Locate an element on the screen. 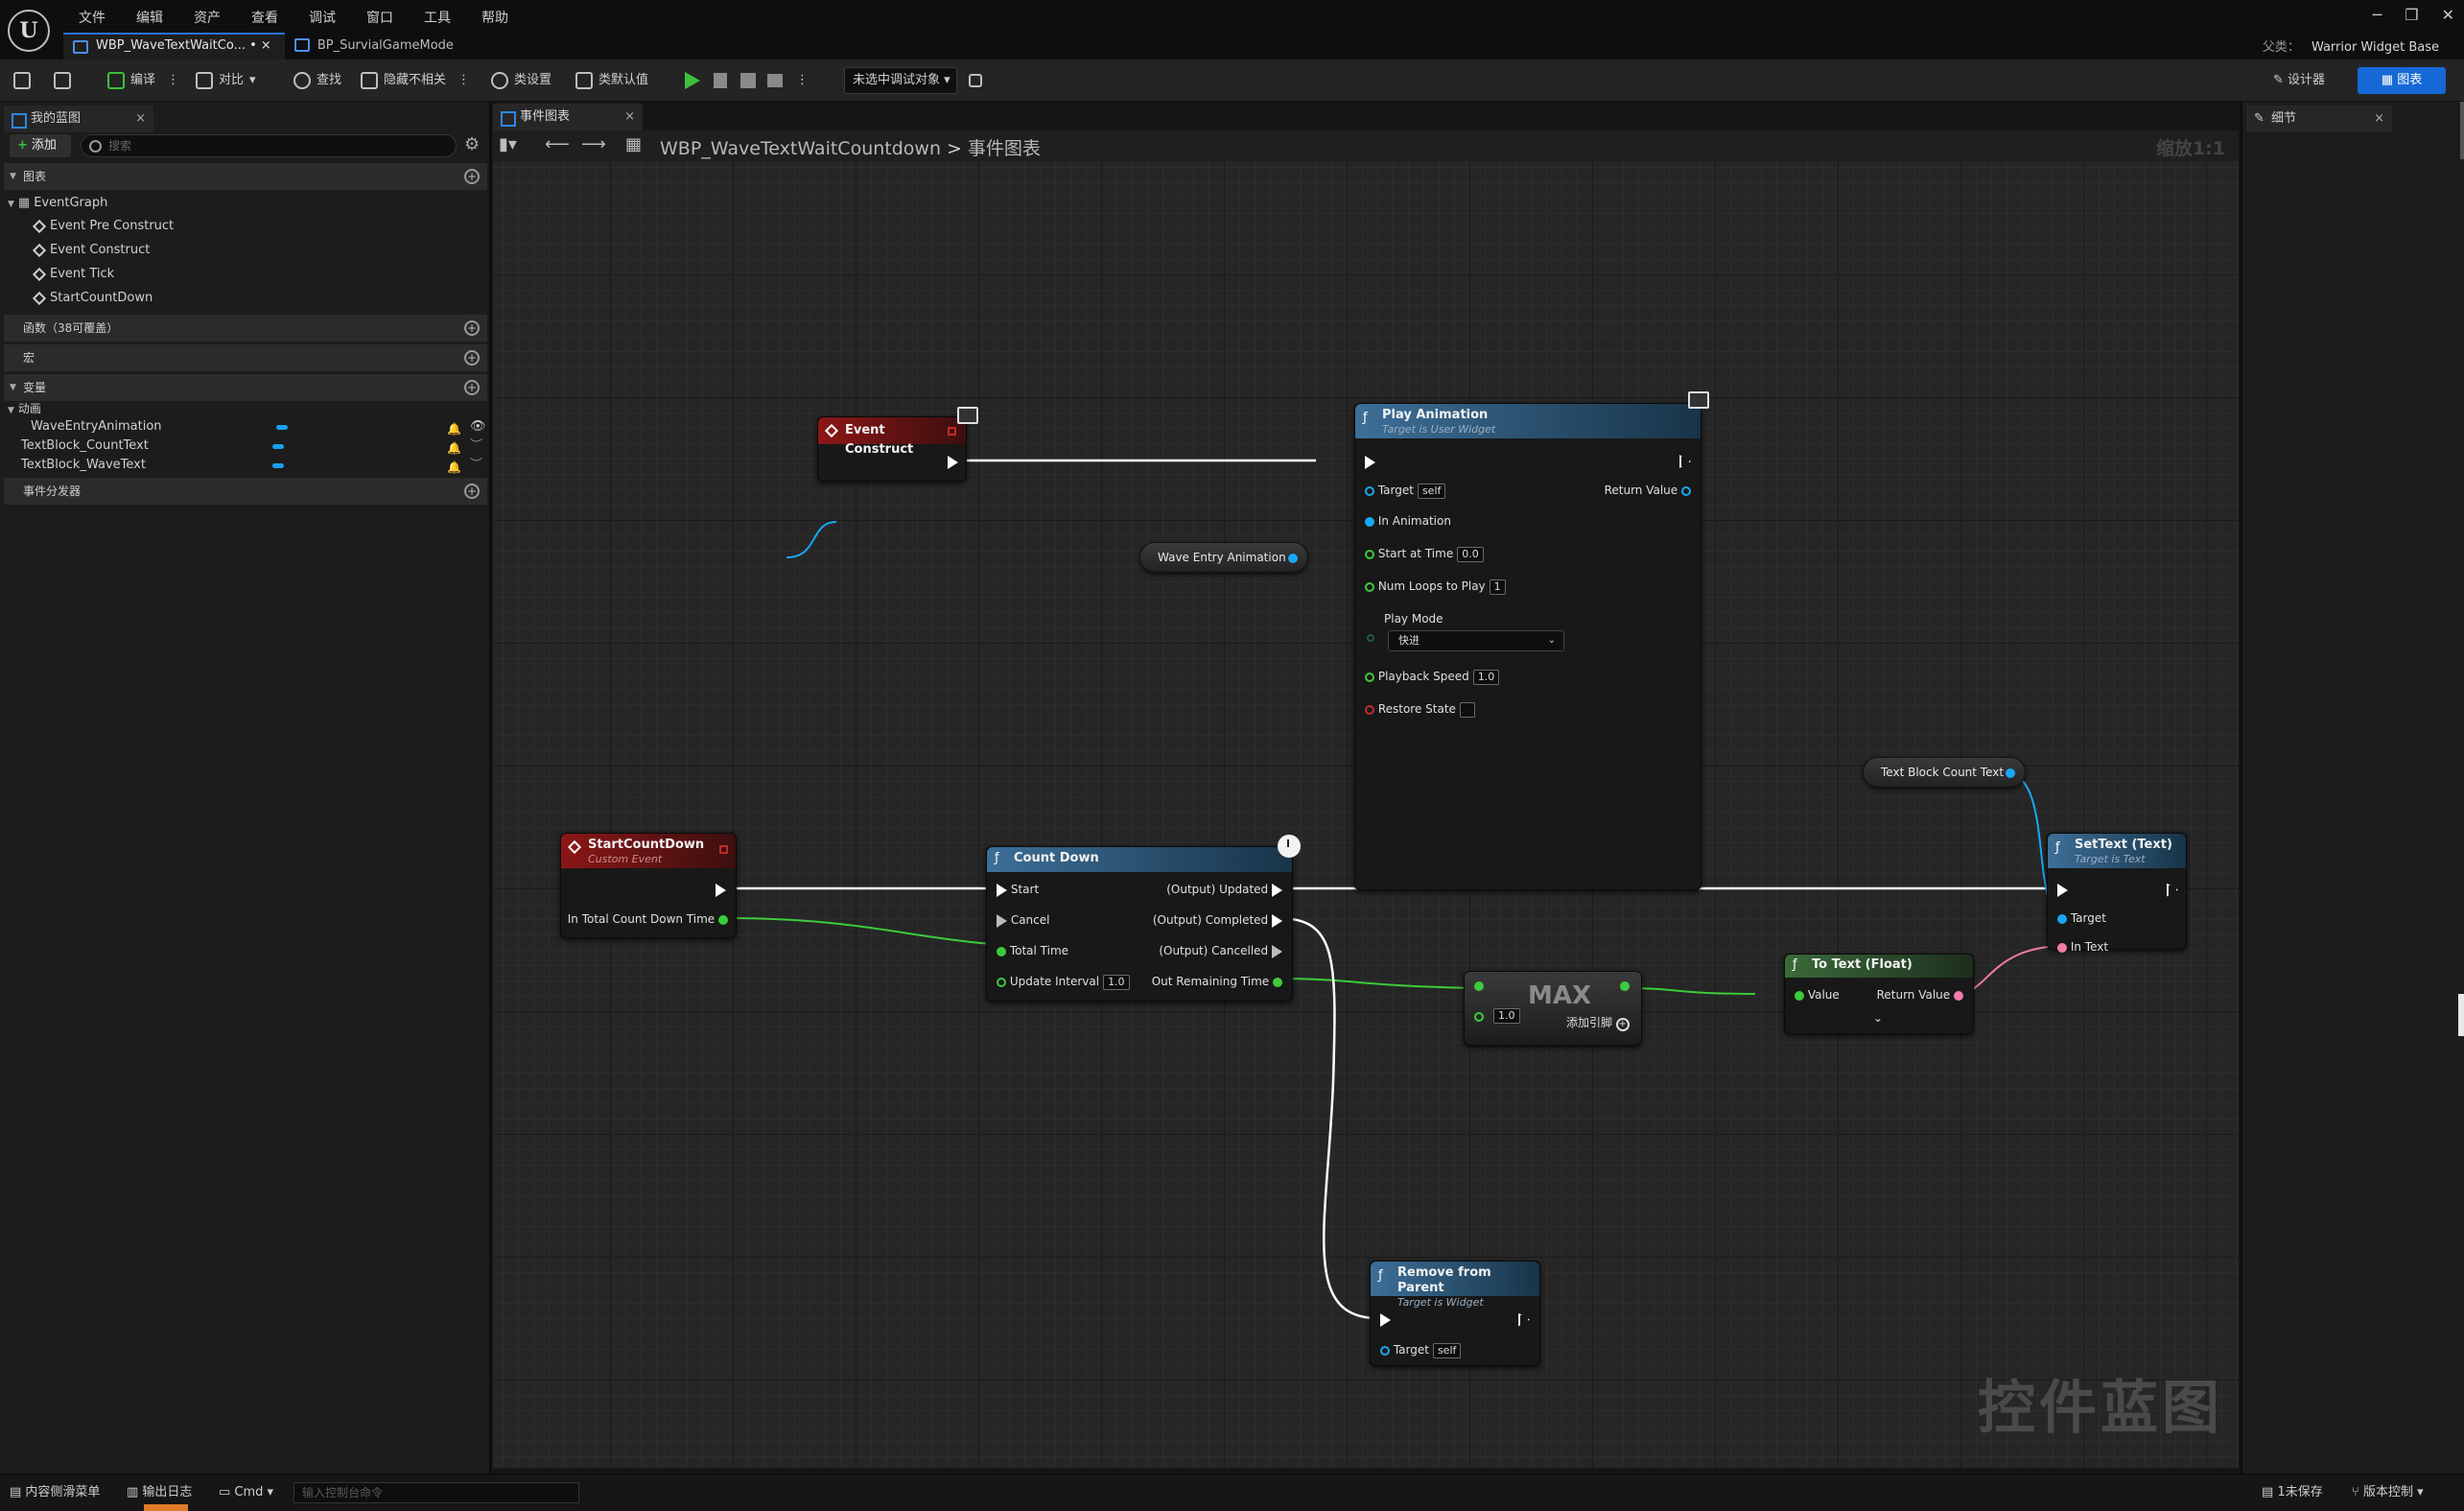 This screenshot has width=2464, height=1511. playback-speed-input: 1.0 is located at coordinates (1486, 677).